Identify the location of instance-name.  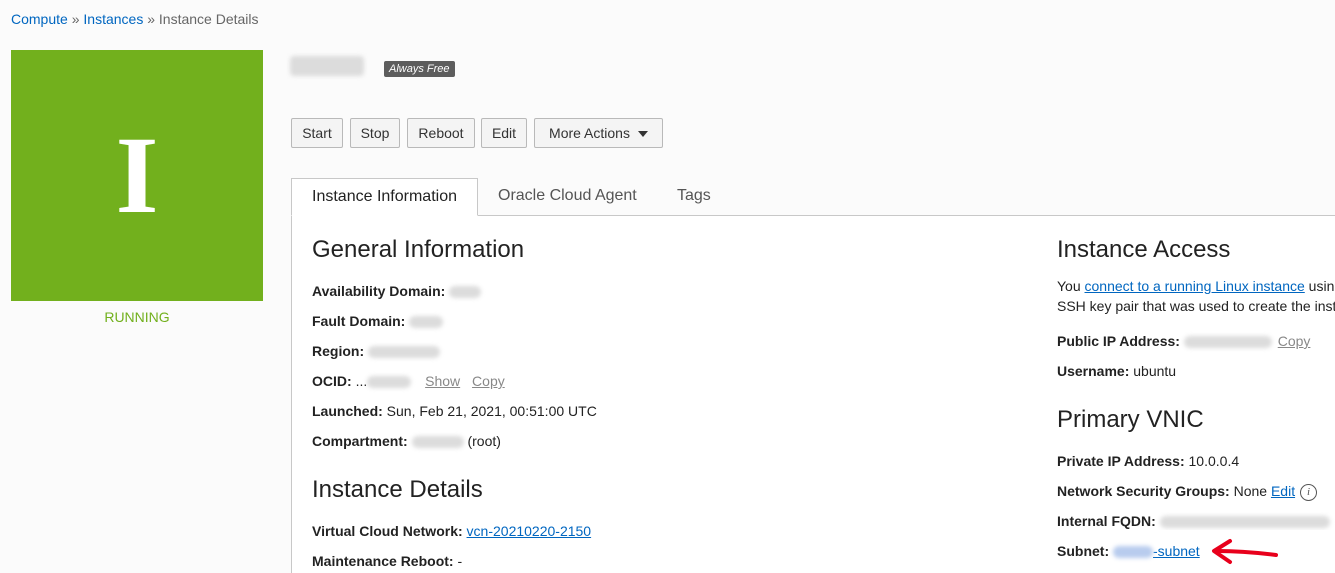
(327, 66).